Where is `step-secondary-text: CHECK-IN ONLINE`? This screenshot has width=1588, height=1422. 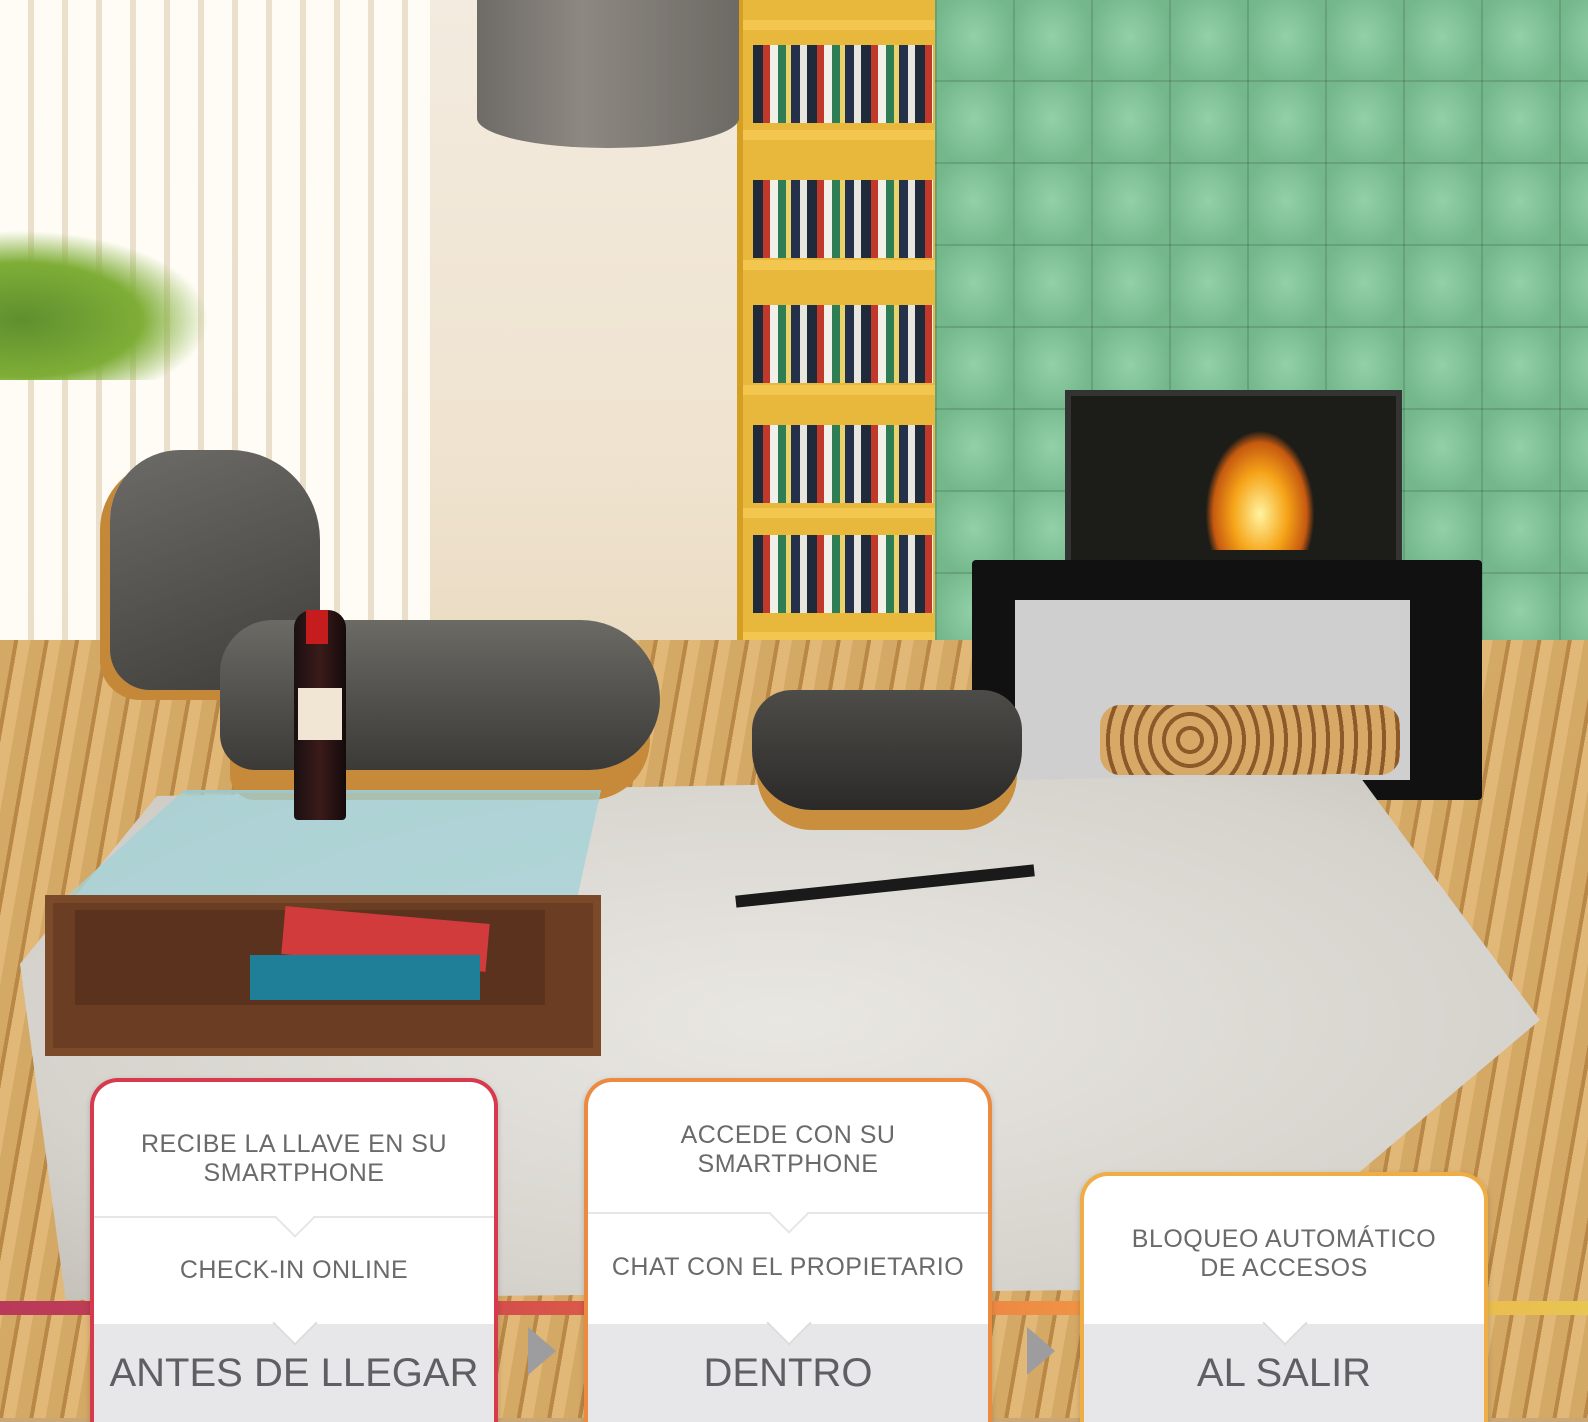
step-secondary-text: CHECK-IN ONLINE is located at coordinates (294, 1269).